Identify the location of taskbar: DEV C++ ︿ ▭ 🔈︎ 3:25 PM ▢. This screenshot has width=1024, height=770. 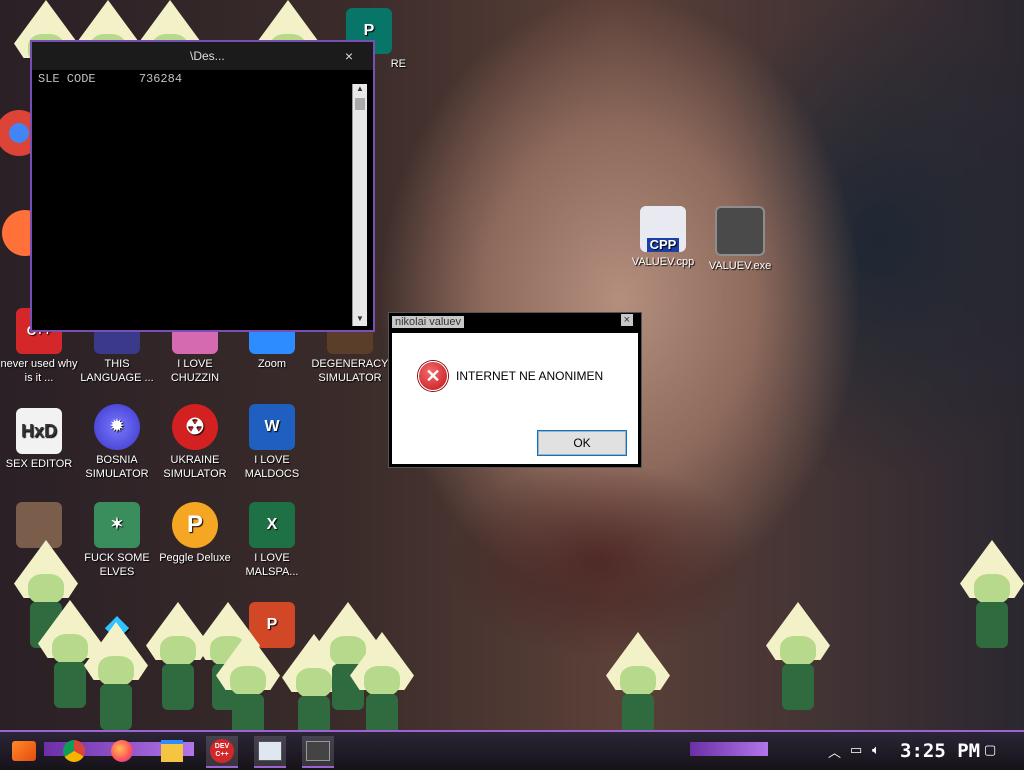
(512, 750).